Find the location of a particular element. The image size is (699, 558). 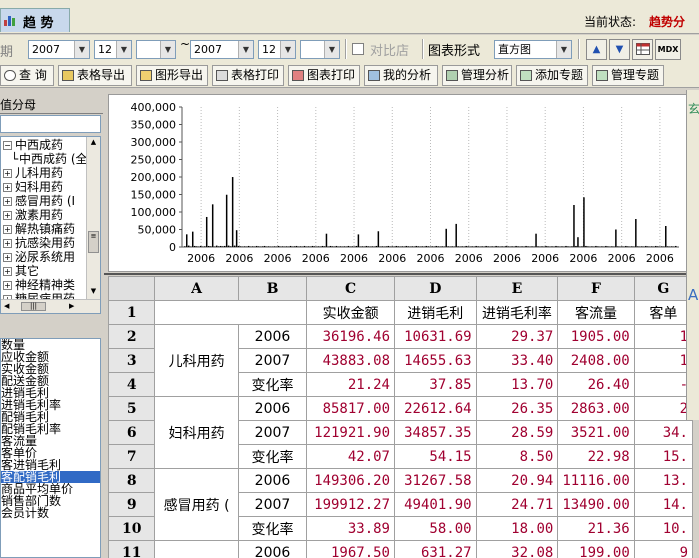

query-button: 查 询 is located at coordinates (27, 75).